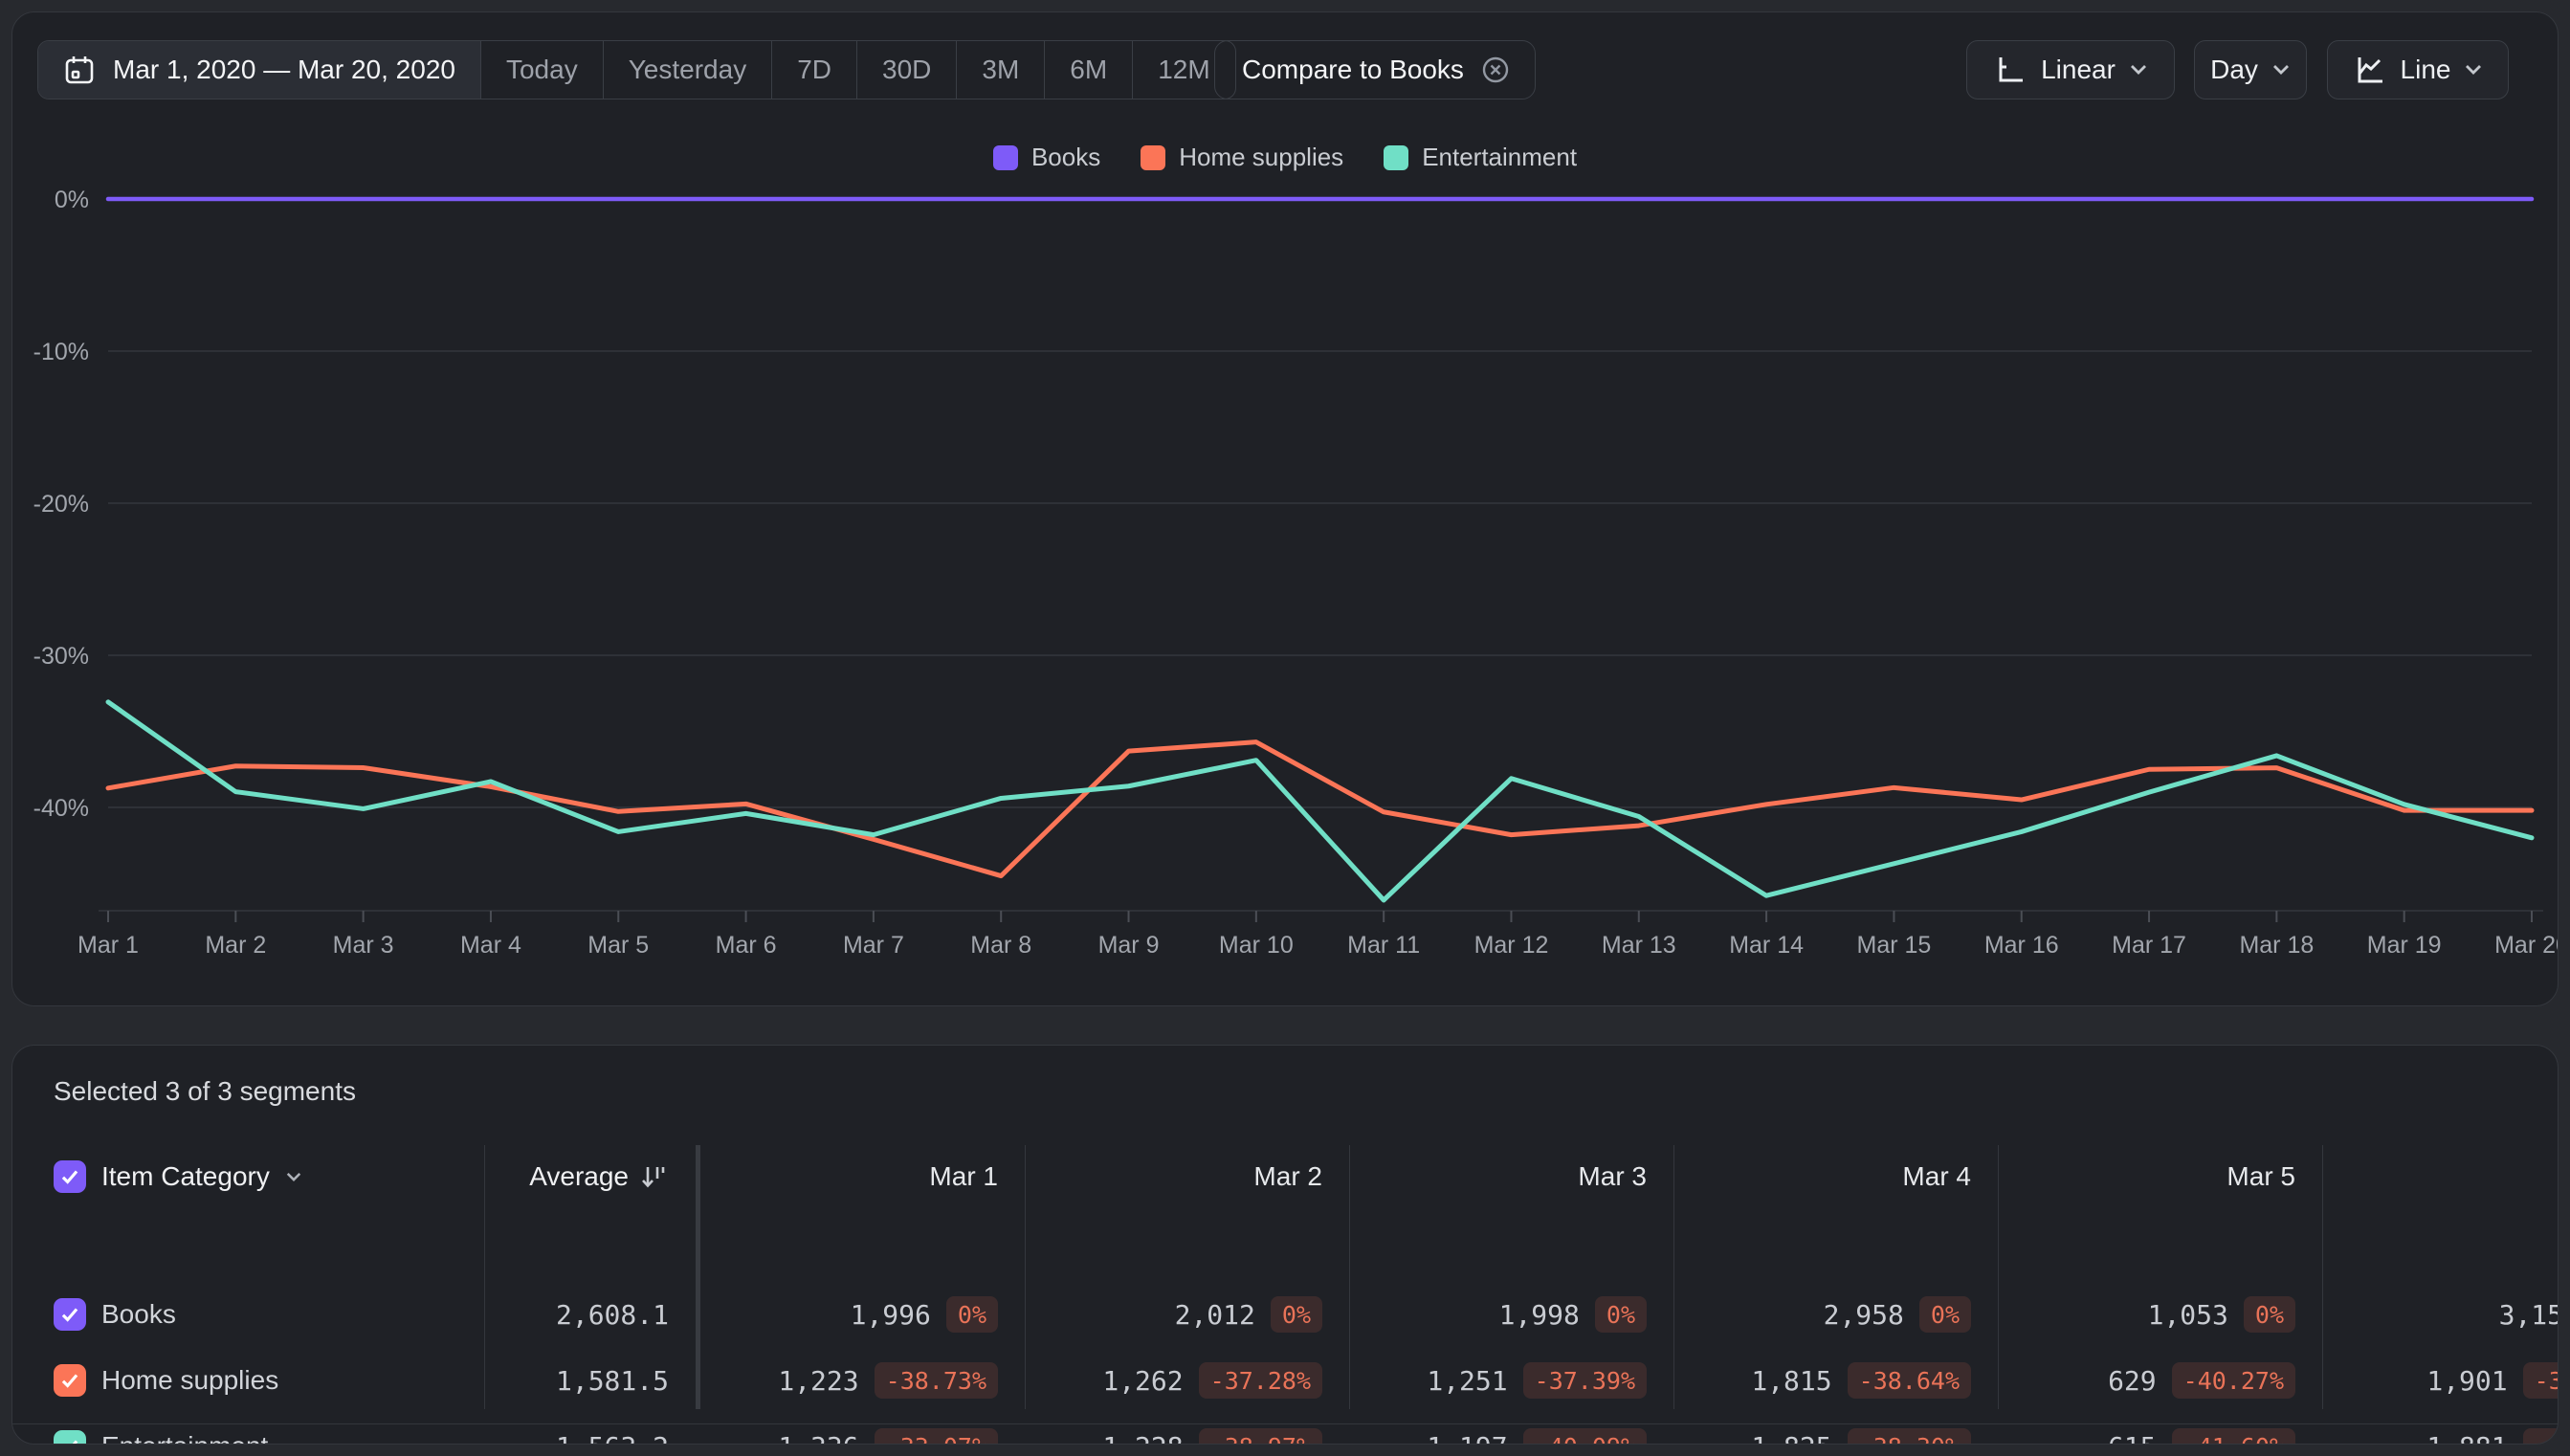 This screenshot has width=2570, height=1456. Describe the element at coordinates (1260, 1380) in the screenshot. I see `percent-change-badge: -37.28%` at that location.